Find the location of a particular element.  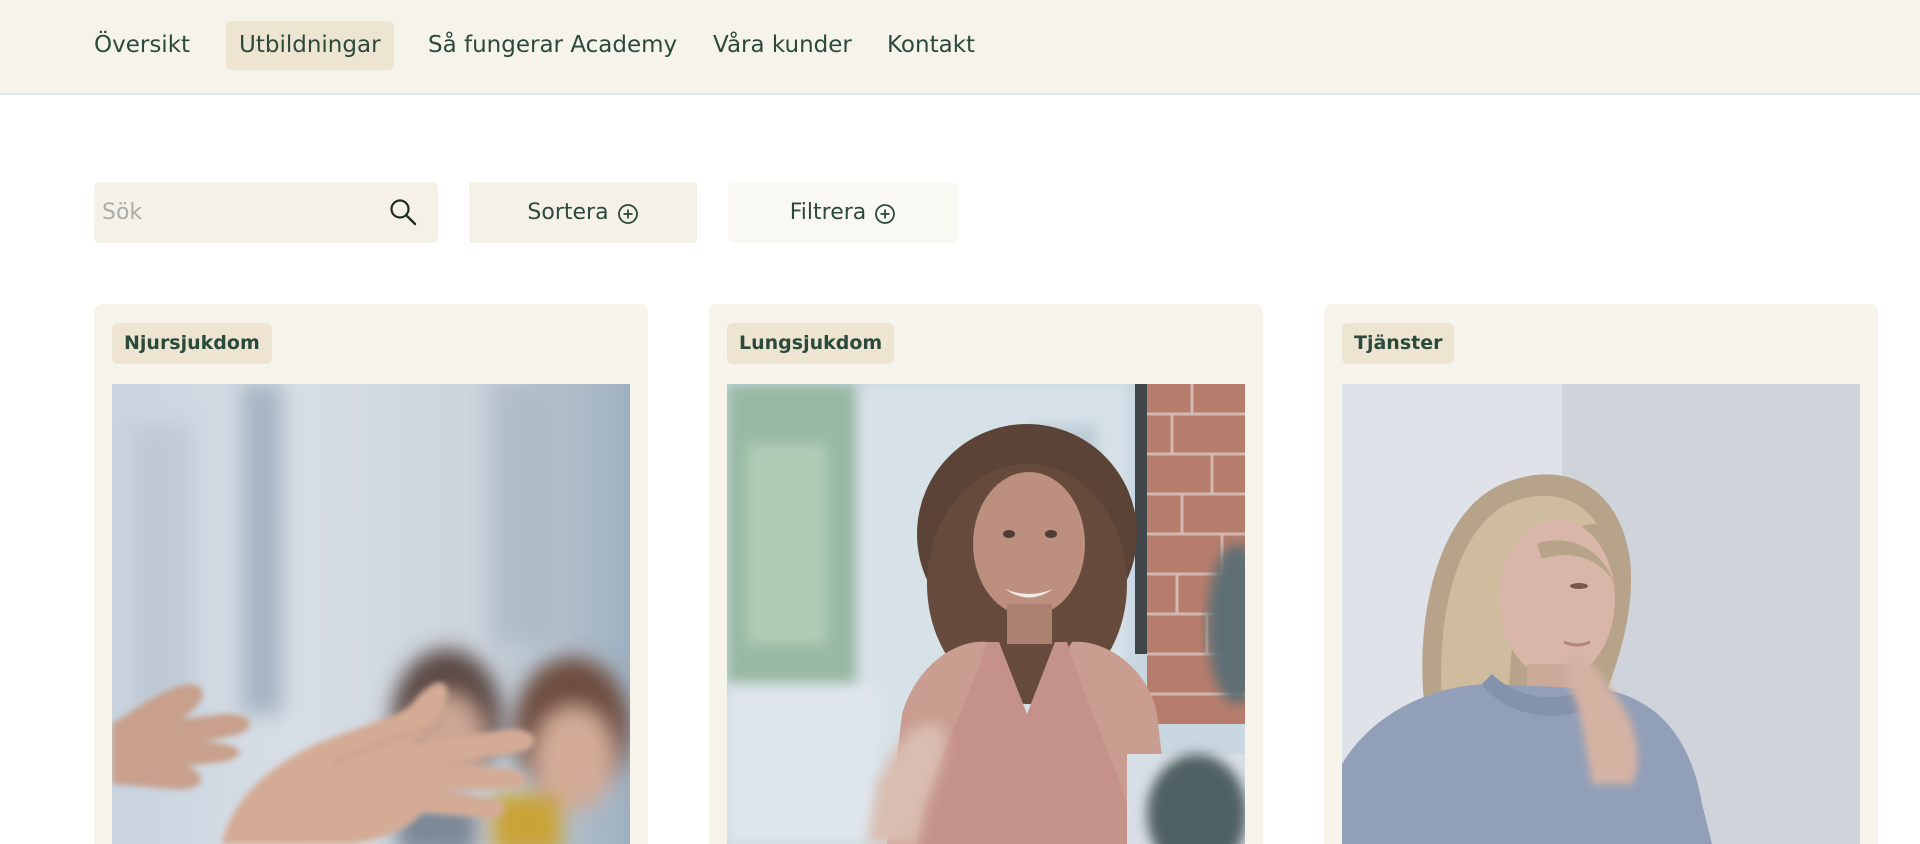

nav-item-vara-kunder: Våra kunder is located at coordinates (782, 45).